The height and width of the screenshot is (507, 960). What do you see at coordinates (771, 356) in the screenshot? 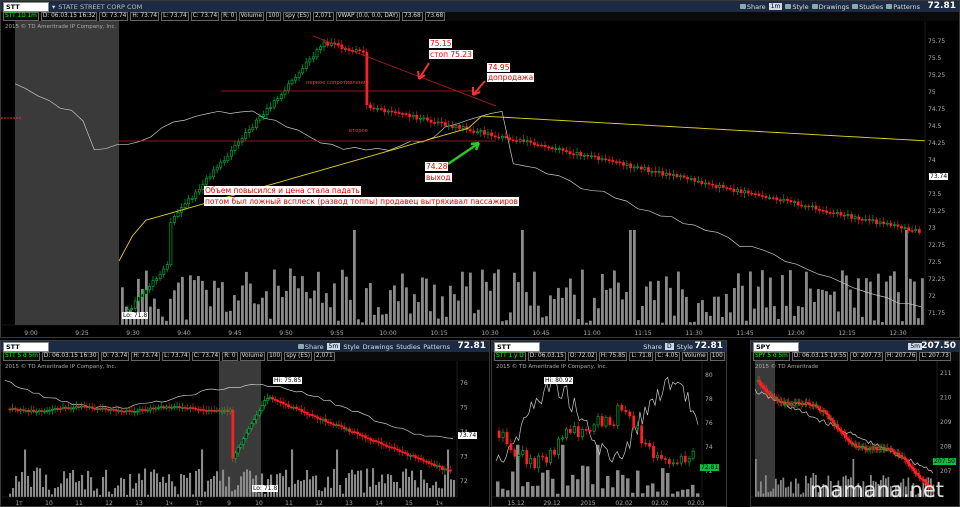
I see `br-quote-aggregation: SPY 5 d 5m` at bounding box center [771, 356].